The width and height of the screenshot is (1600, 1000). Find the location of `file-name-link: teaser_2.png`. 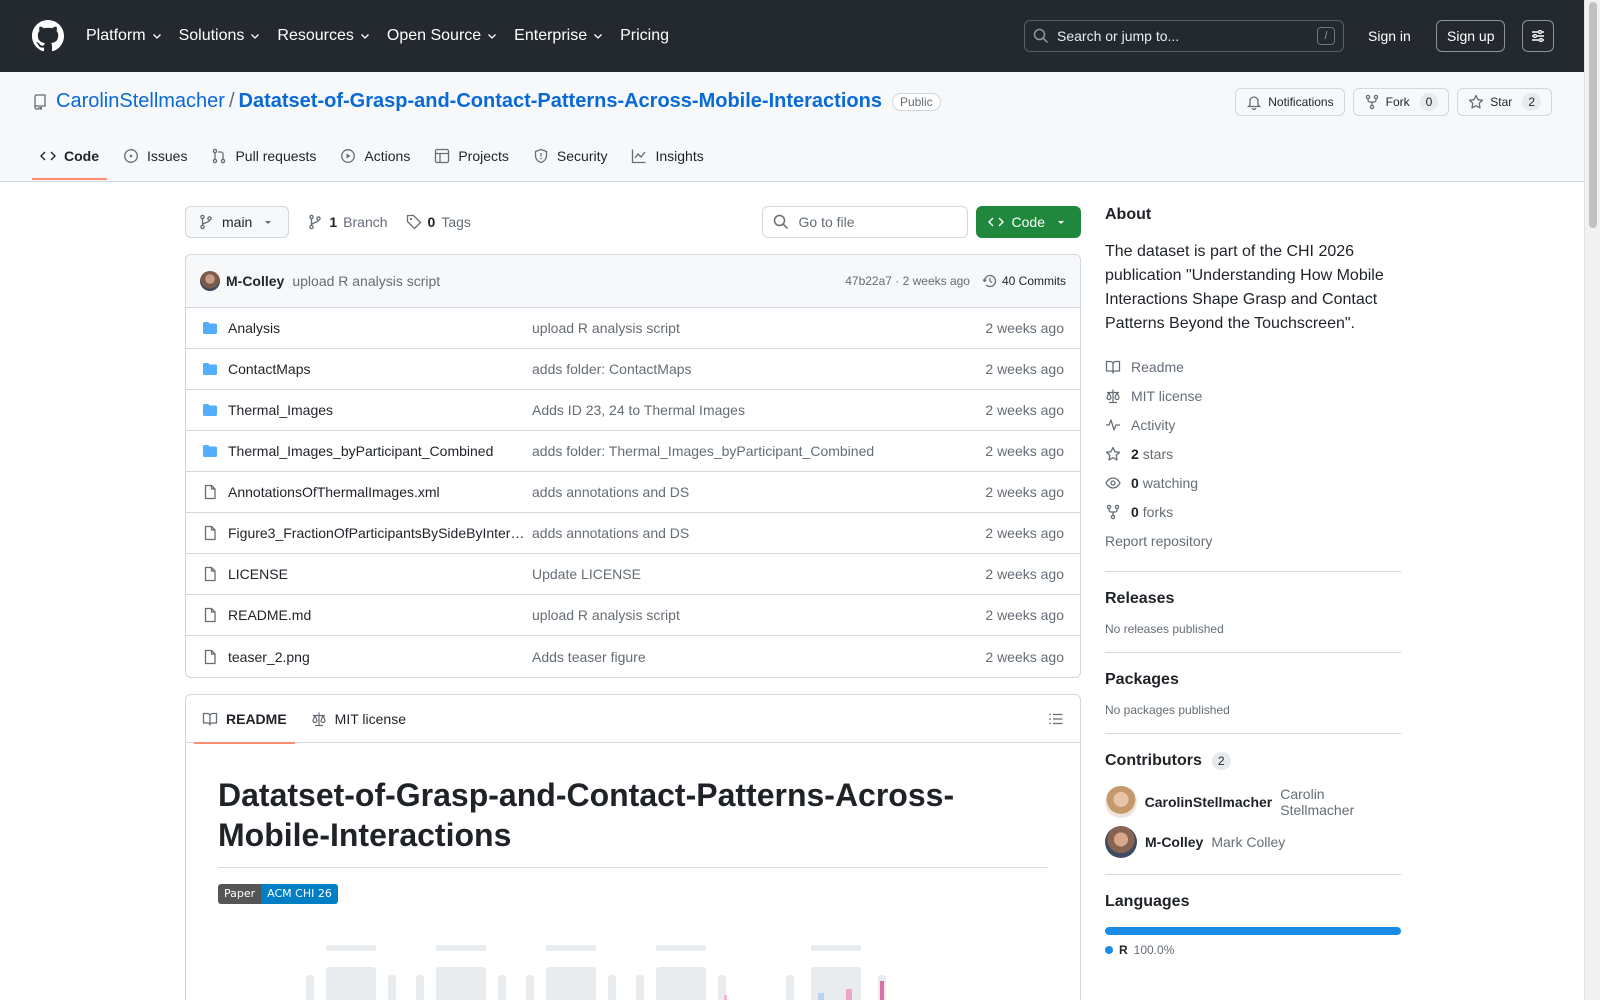

file-name-link: teaser_2.png is located at coordinates (367, 657).